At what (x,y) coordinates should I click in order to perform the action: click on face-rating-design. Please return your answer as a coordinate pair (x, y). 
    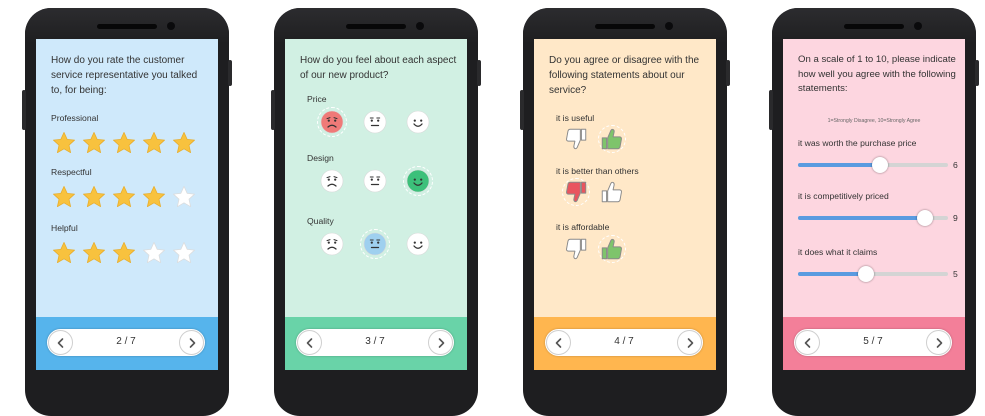
    Looking at the image, I should click on (375, 181).